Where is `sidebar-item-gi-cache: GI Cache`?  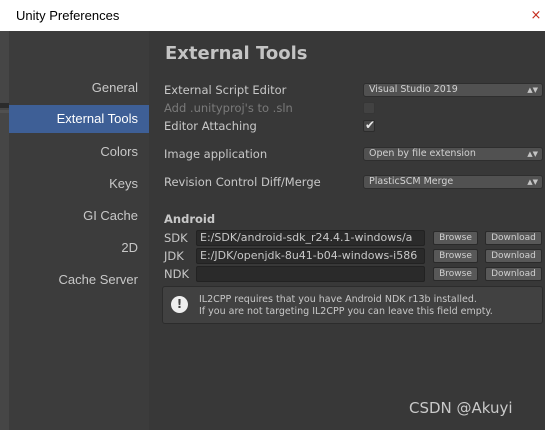 sidebar-item-gi-cache: GI Cache is located at coordinates (79, 216).